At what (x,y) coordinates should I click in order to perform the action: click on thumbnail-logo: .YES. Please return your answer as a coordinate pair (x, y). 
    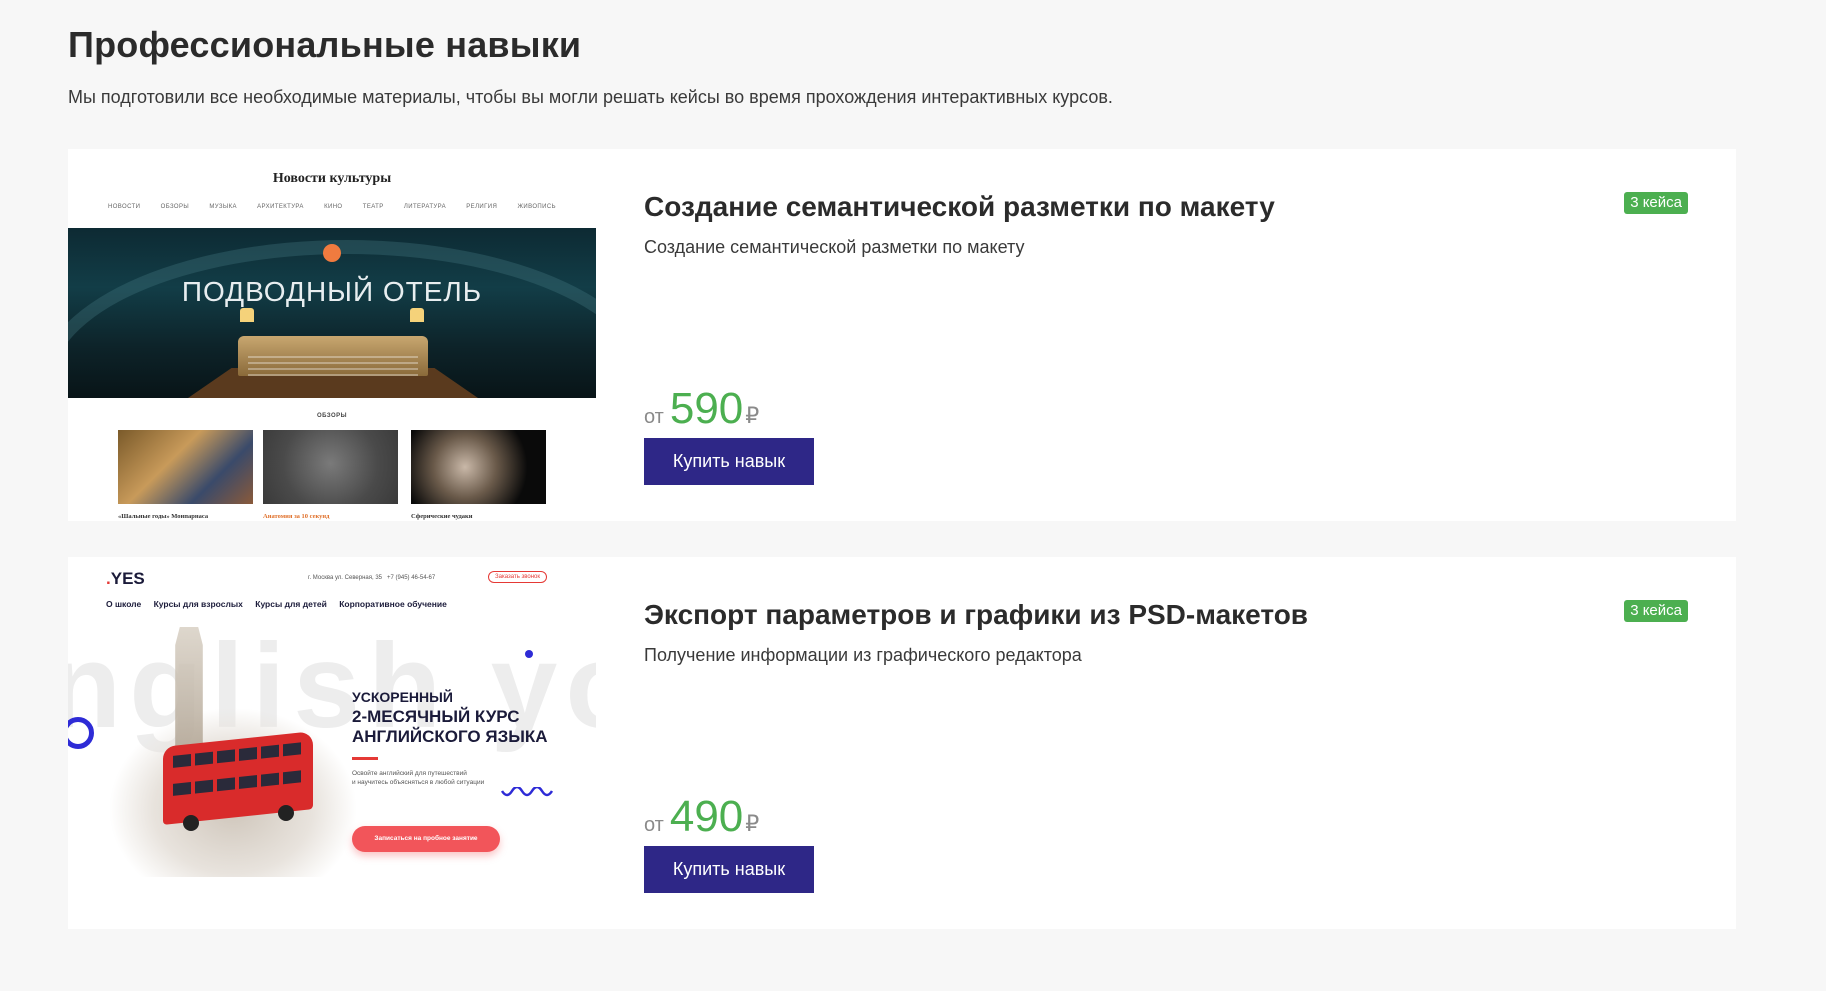
    Looking at the image, I should click on (125, 579).